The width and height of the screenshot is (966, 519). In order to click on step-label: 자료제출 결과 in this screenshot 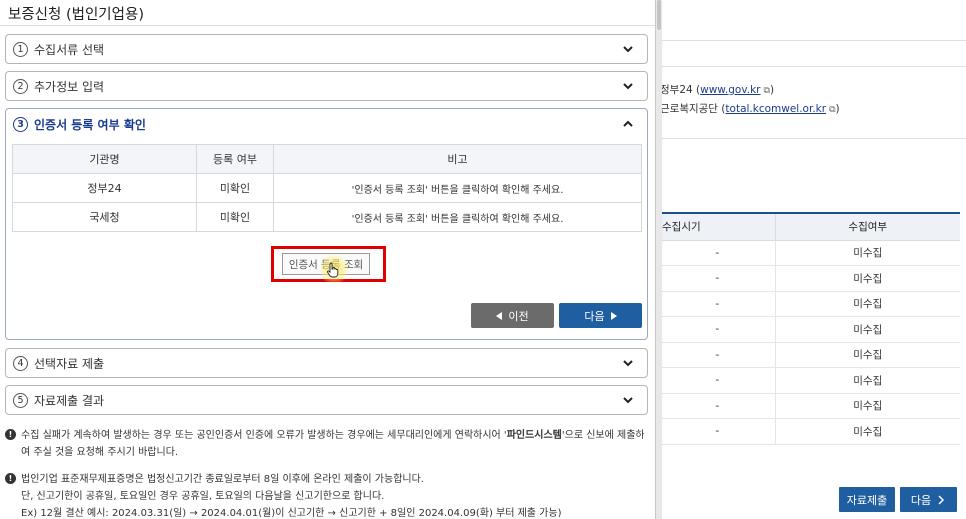, I will do `click(69, 400)`.